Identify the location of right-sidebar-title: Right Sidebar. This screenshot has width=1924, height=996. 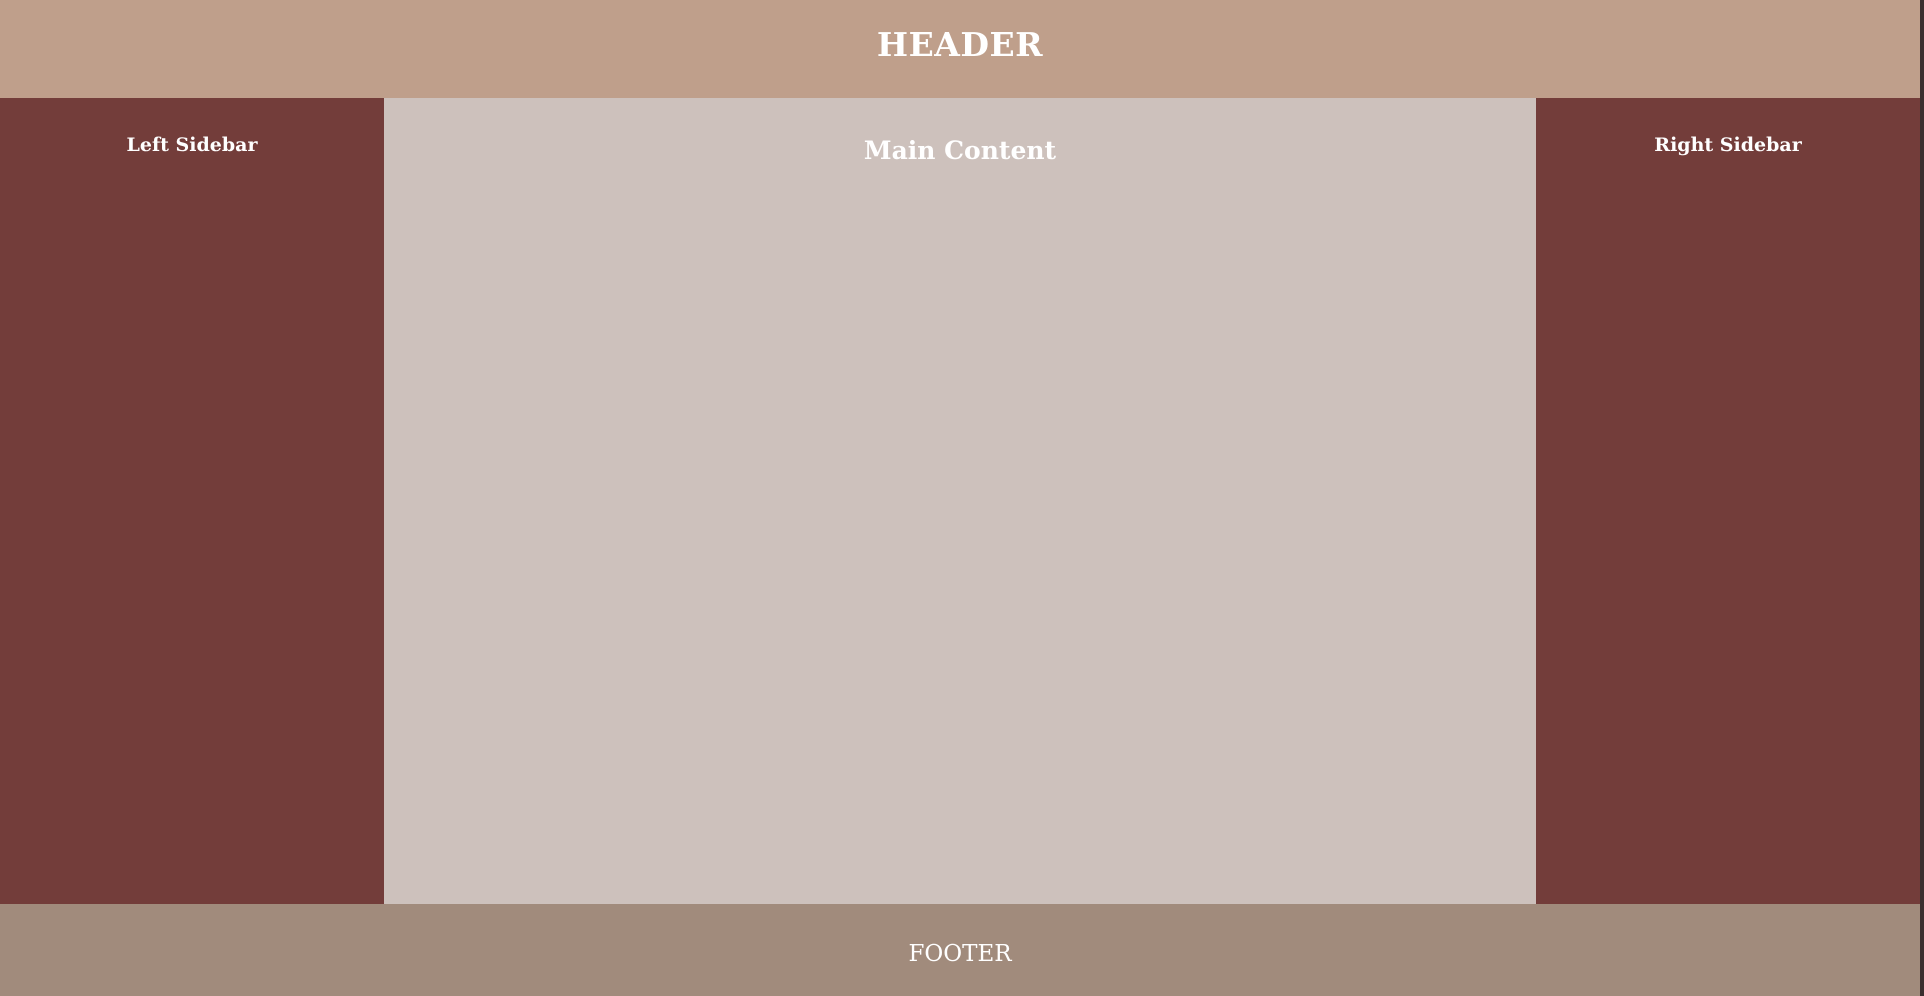
(1728, 145).